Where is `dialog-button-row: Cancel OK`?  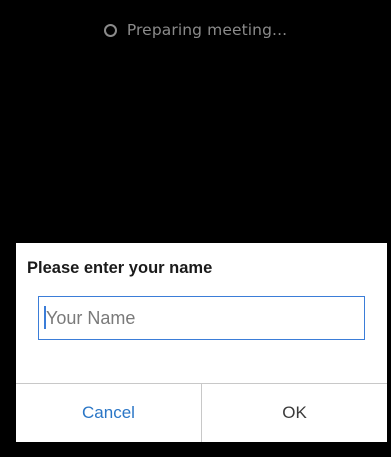
dialog-button-row: Cancel OK is located at coordinates (201, 412).